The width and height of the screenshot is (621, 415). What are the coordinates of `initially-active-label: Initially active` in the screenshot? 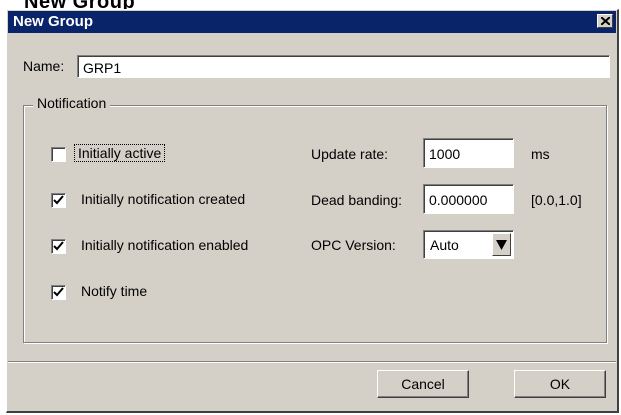 It's located at (120, 153).